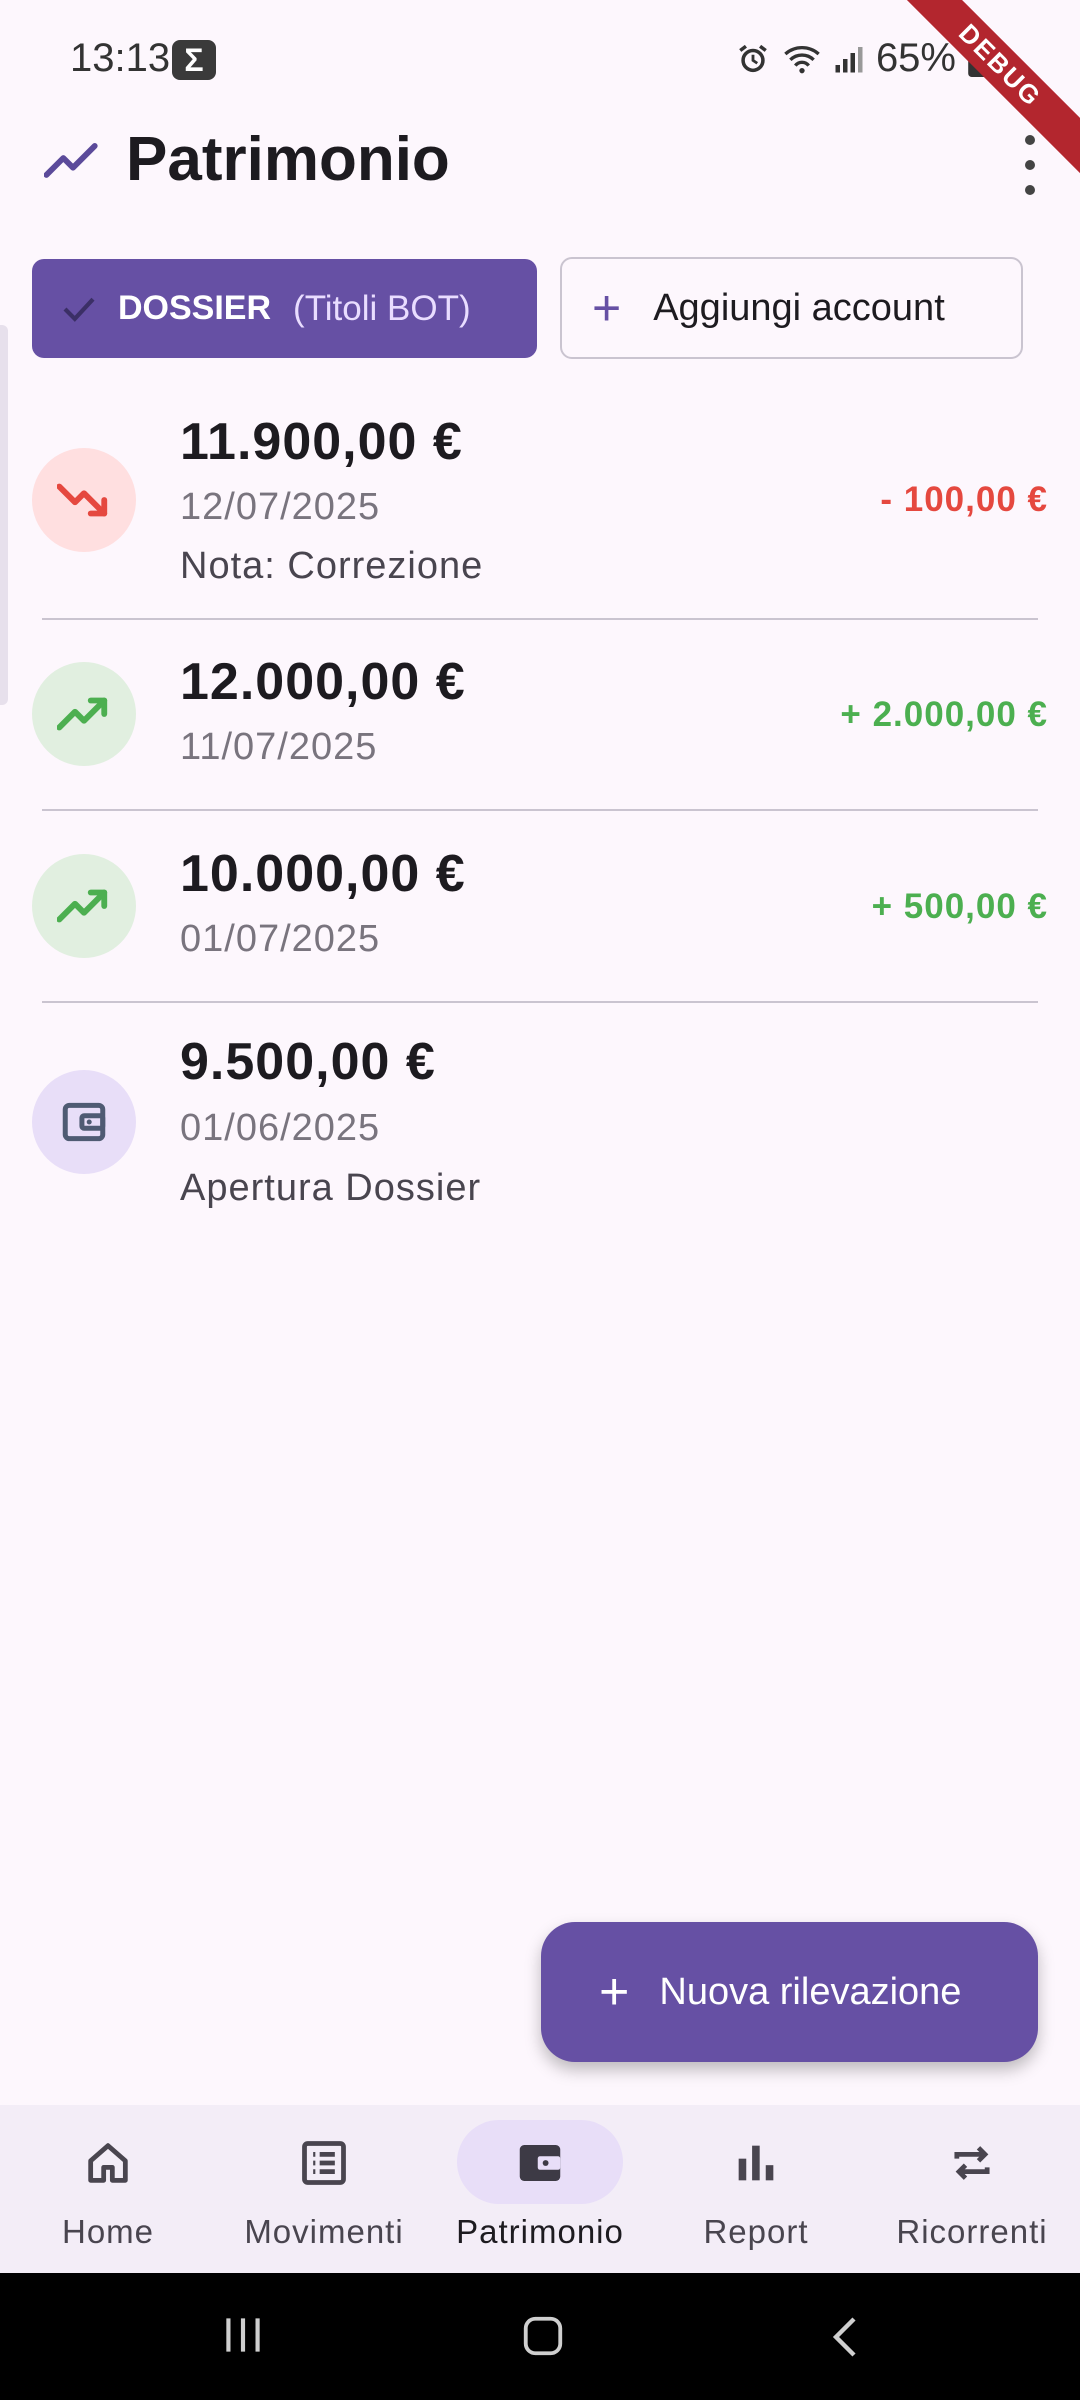 The width and height of the screenshot is (1080, 2400). Describe the element at coordinates (849, 59) in the screenshot. I see `signal-icon` at that location.